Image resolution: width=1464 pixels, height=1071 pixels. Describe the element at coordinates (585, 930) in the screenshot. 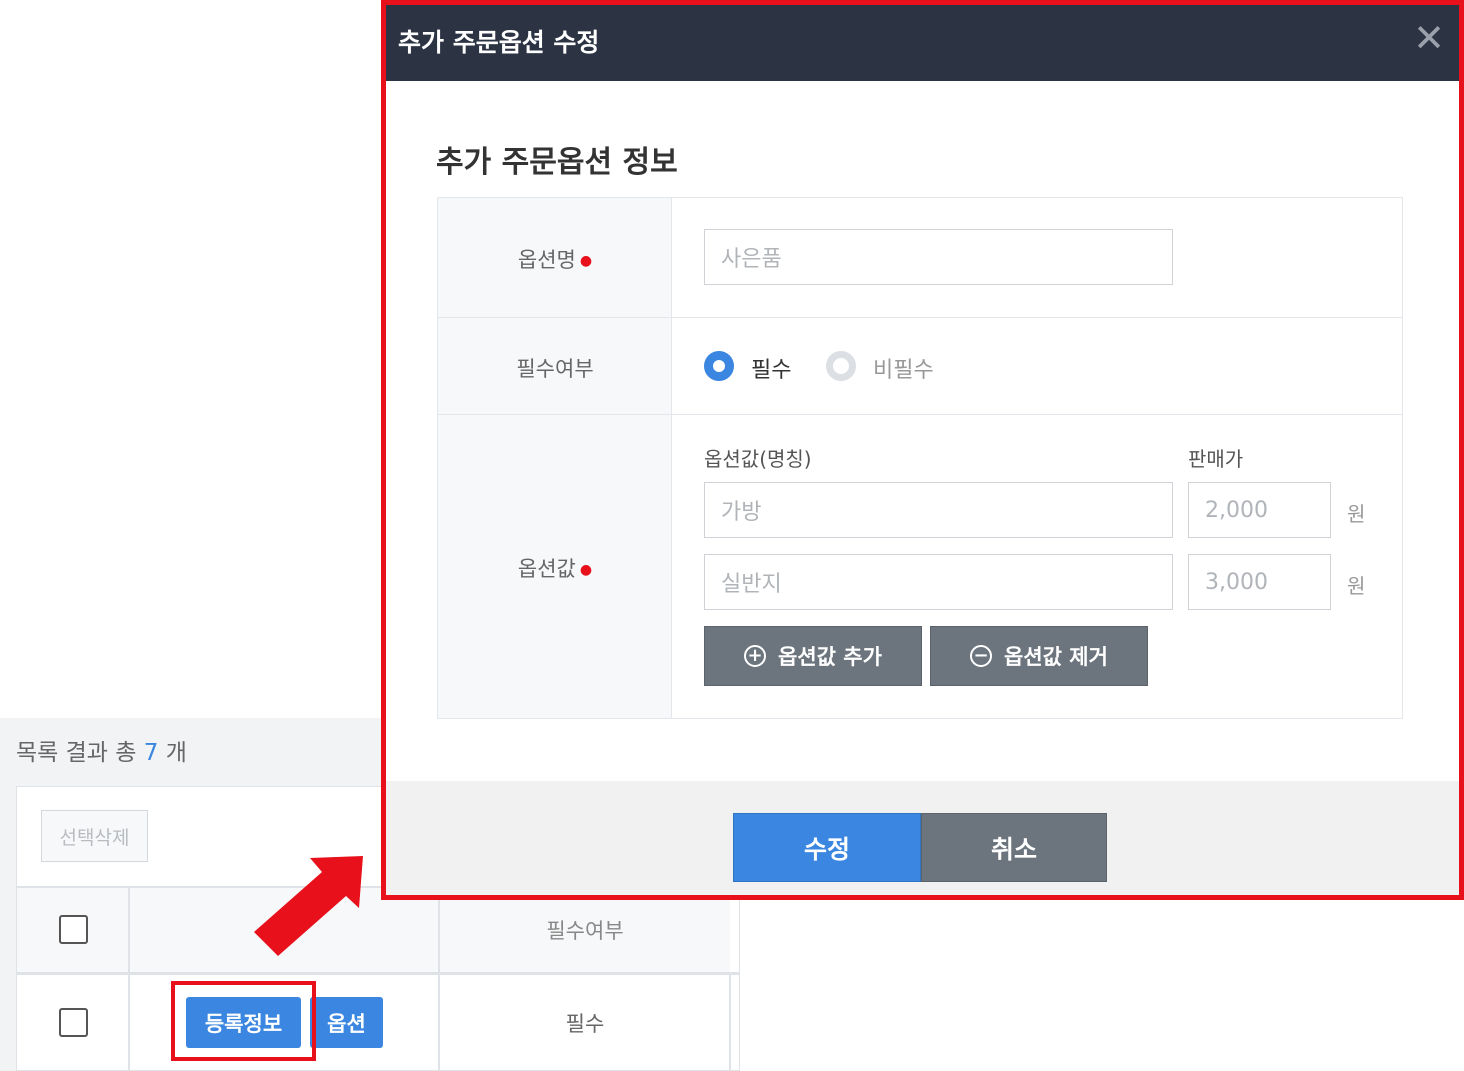

I see `table-header-required: 필수여부` at that location.